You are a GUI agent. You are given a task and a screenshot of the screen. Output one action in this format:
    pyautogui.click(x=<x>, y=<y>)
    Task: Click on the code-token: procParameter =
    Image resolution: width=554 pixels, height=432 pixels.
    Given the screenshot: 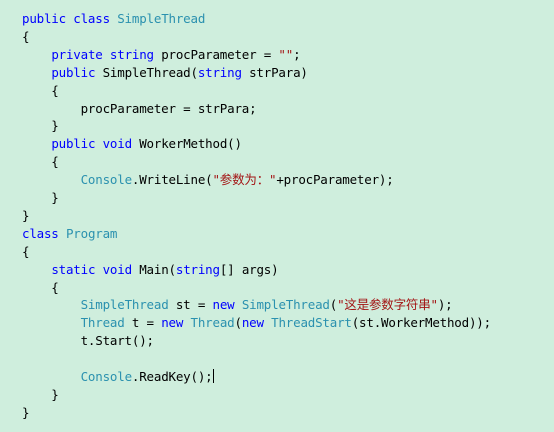 What is the action you would take?
    pyautogui.click(x=220, y=54)
    